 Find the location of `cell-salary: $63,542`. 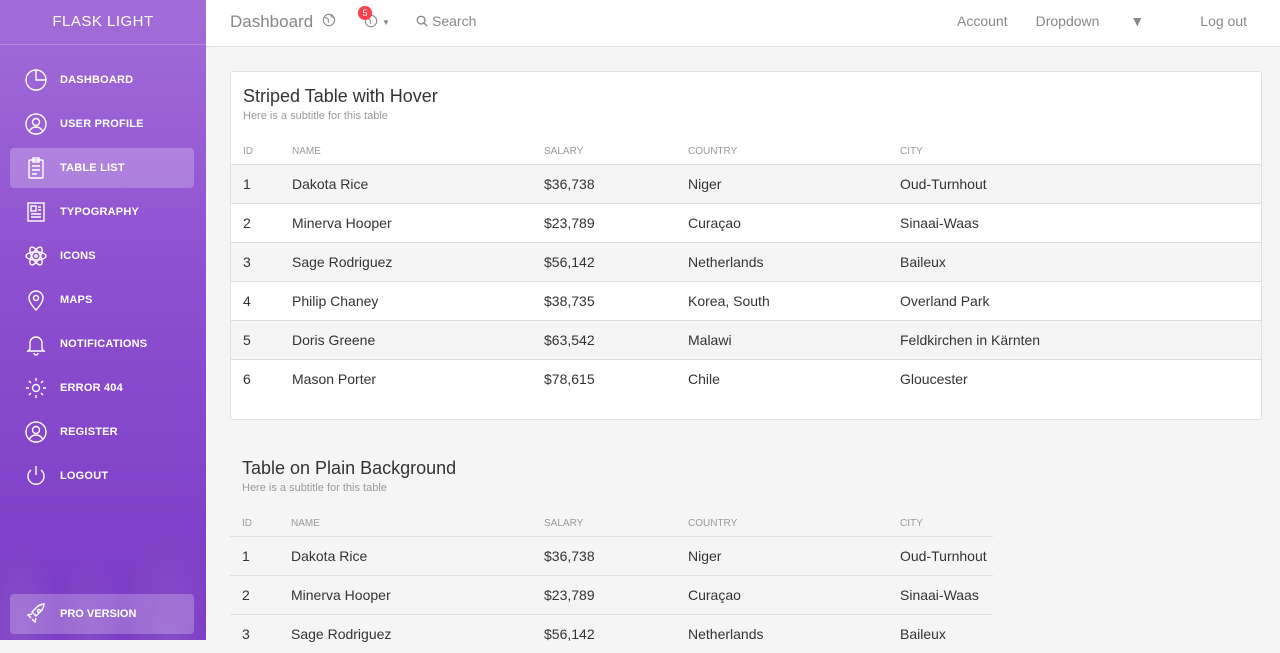

cell-salary: $63,542 is located at coordinates (616, 340).